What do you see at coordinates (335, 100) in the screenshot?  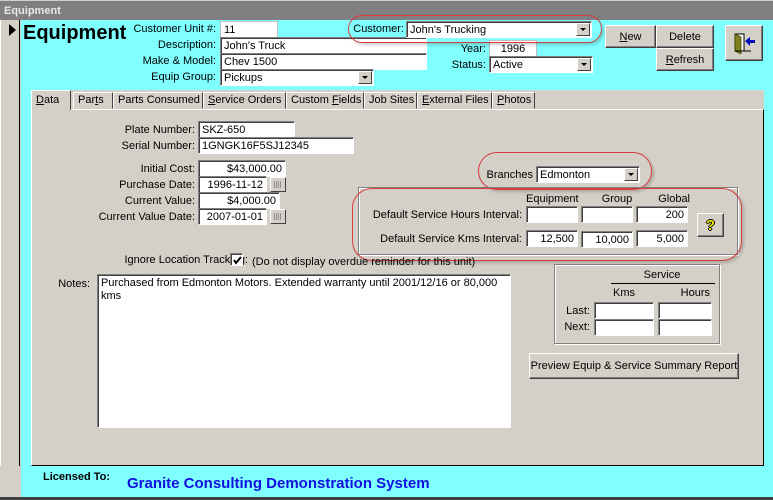 I see `tab-accel: F` at bounding box center [335, 100].